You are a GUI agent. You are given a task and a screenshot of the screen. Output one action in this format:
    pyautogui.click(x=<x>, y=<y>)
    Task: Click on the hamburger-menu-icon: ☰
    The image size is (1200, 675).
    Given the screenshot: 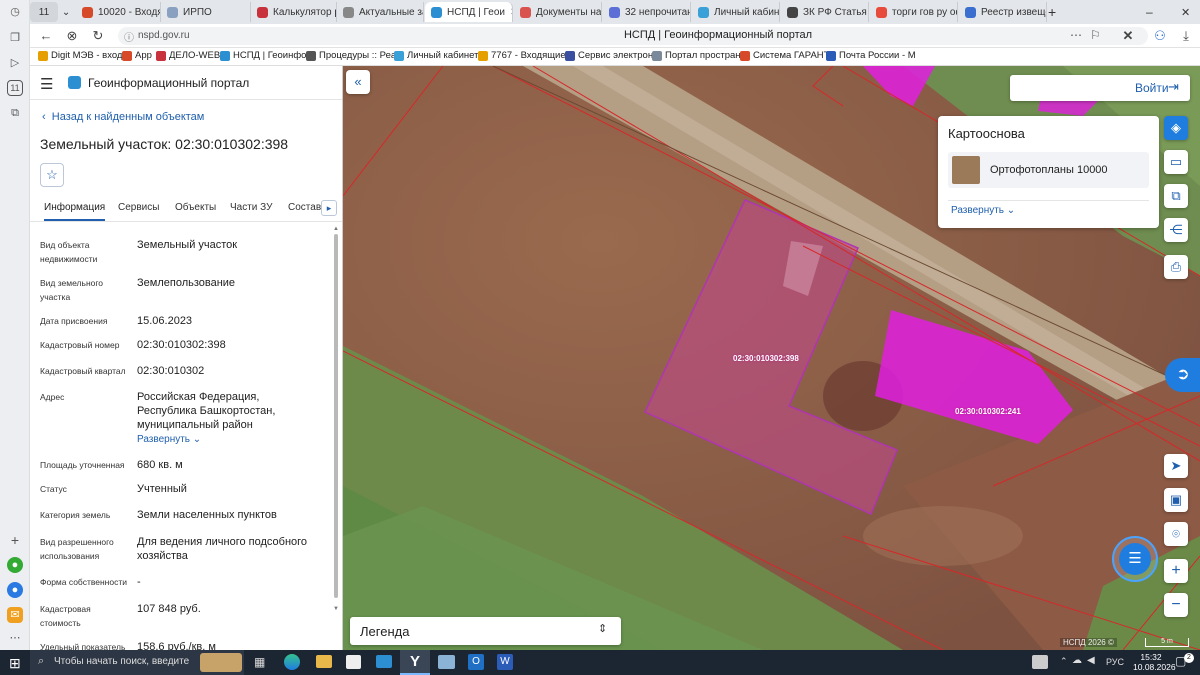 What is the action you would take?
    pyautogui.click(x=46, y=84)
    